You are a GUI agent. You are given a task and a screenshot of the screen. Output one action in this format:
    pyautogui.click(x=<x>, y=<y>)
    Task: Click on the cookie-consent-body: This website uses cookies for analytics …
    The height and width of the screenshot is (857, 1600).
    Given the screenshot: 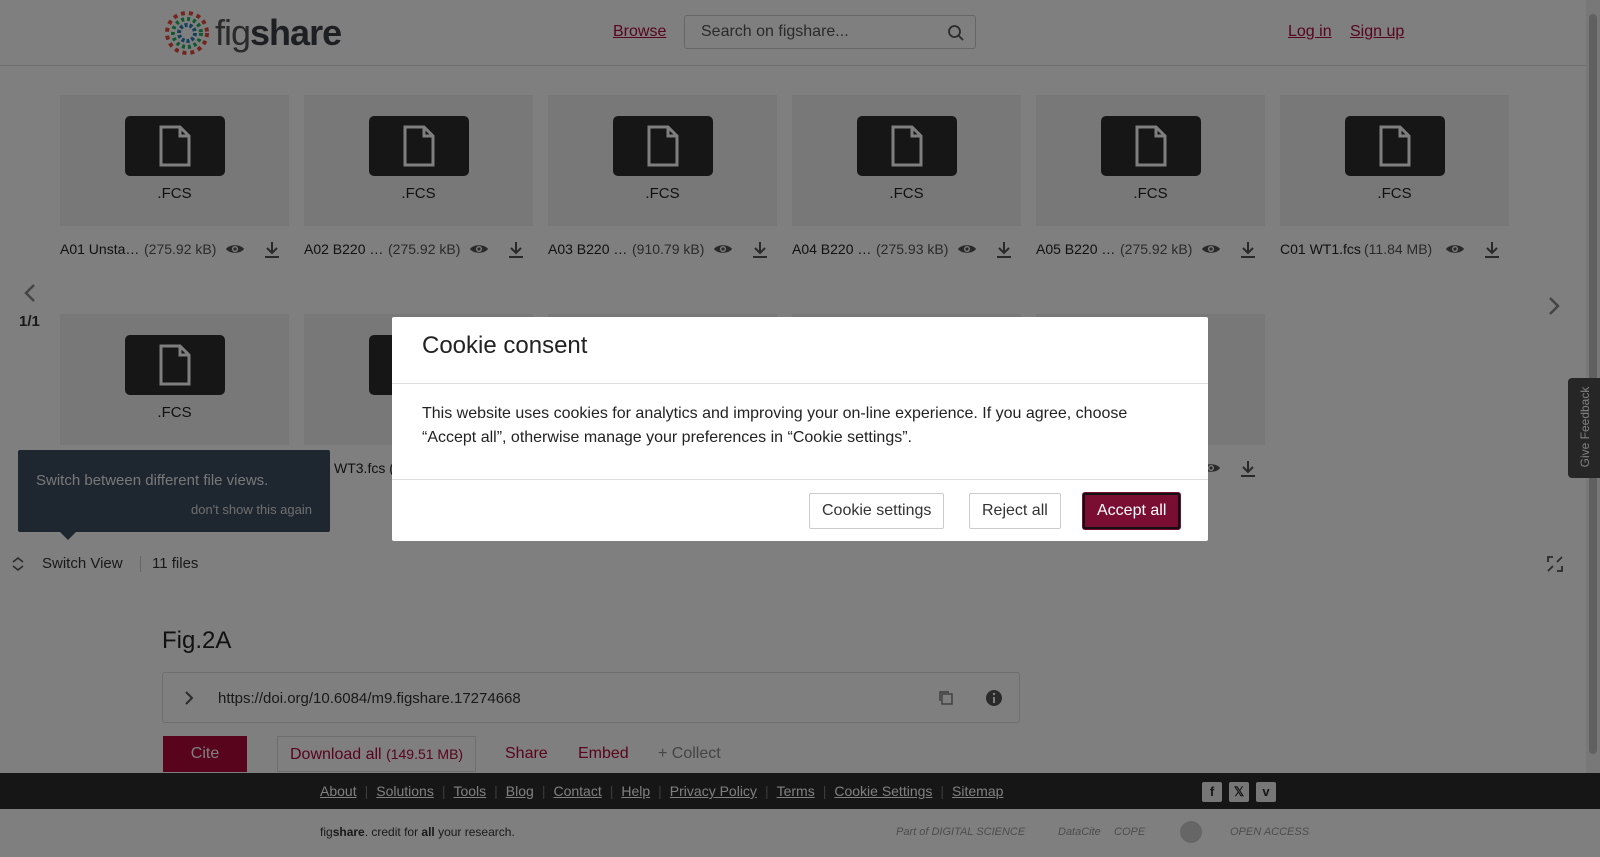 What is the action you would take?
    pyautogui.click(x=775, y=425)
    